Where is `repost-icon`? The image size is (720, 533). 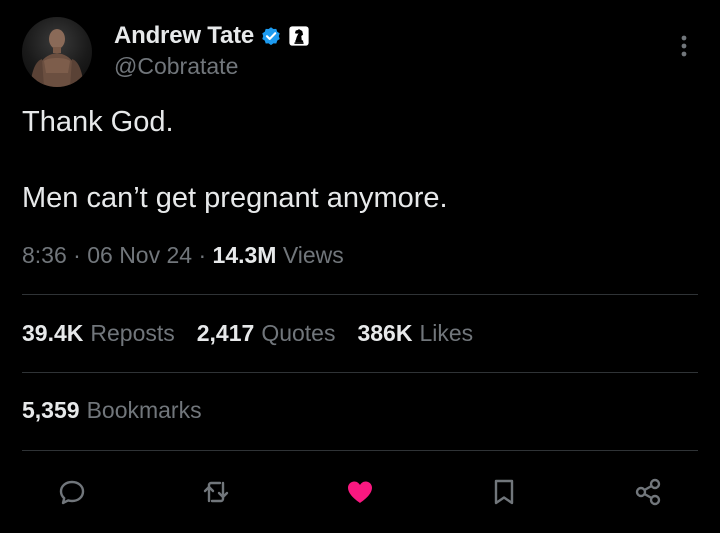 repost-icon is located at coordinates (216, 492).